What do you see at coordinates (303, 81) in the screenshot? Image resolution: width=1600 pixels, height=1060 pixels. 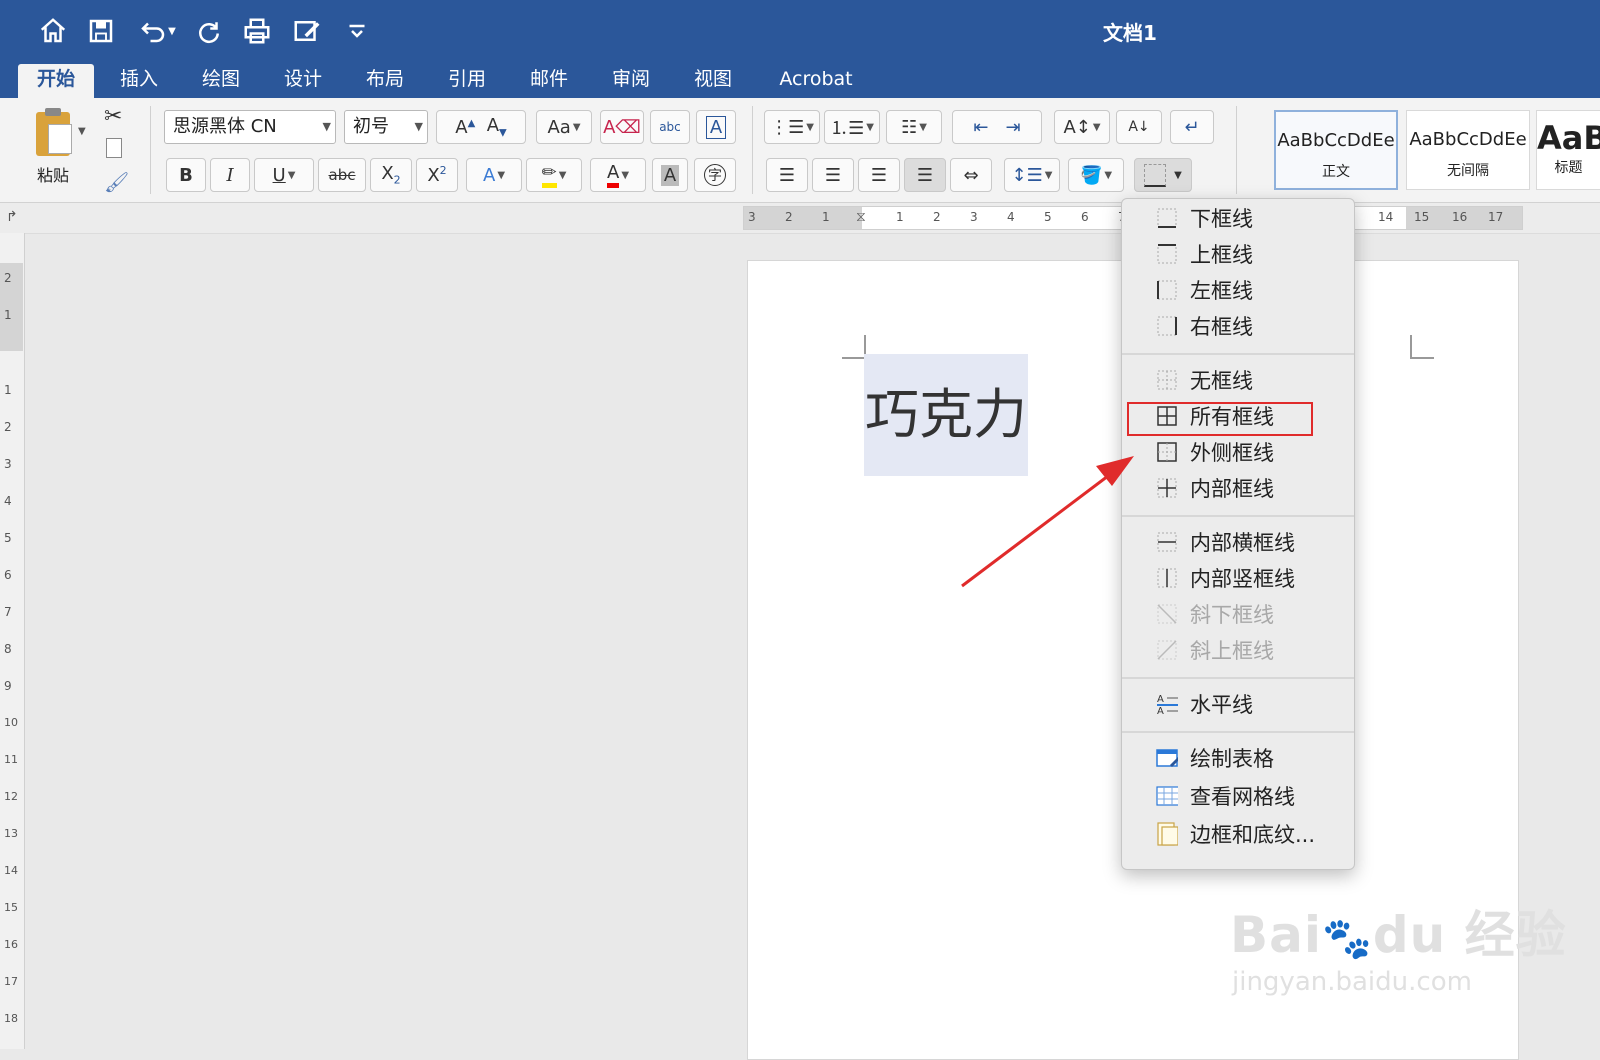 I see `tab-design: 设计` at bounding box center [303, 81].